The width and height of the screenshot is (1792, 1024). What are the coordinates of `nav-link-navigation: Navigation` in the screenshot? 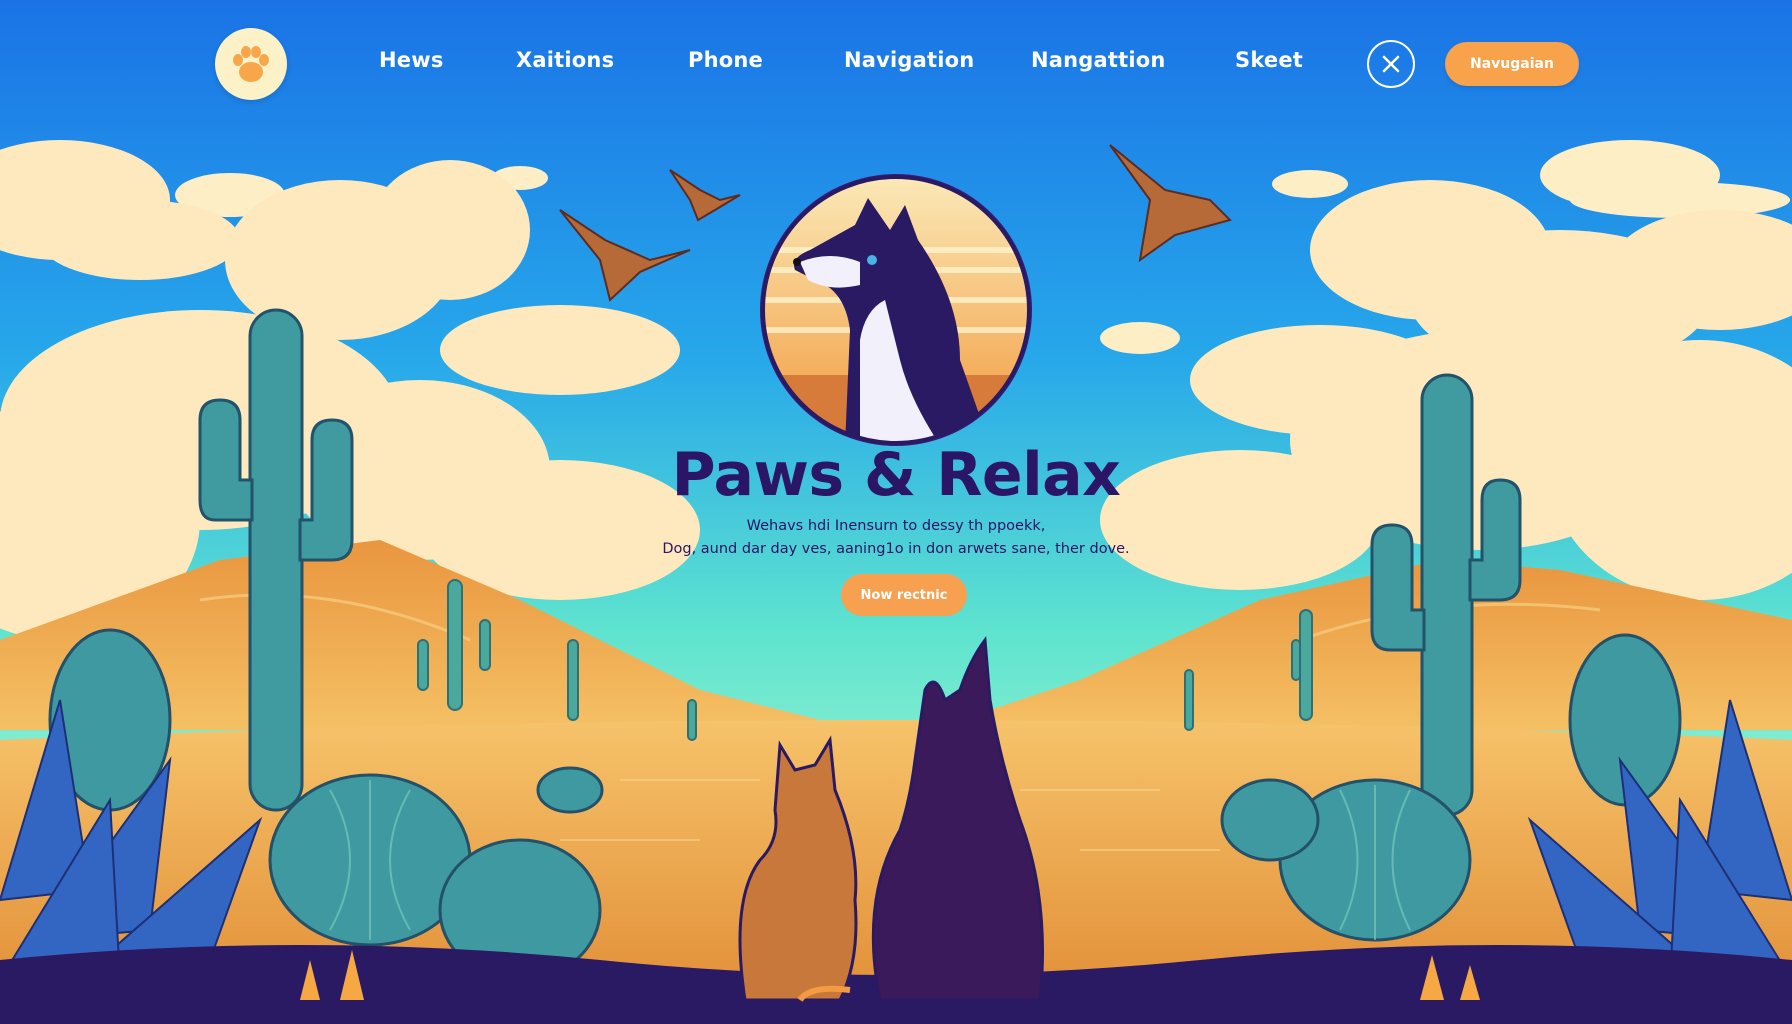 It's located at (909, 60).